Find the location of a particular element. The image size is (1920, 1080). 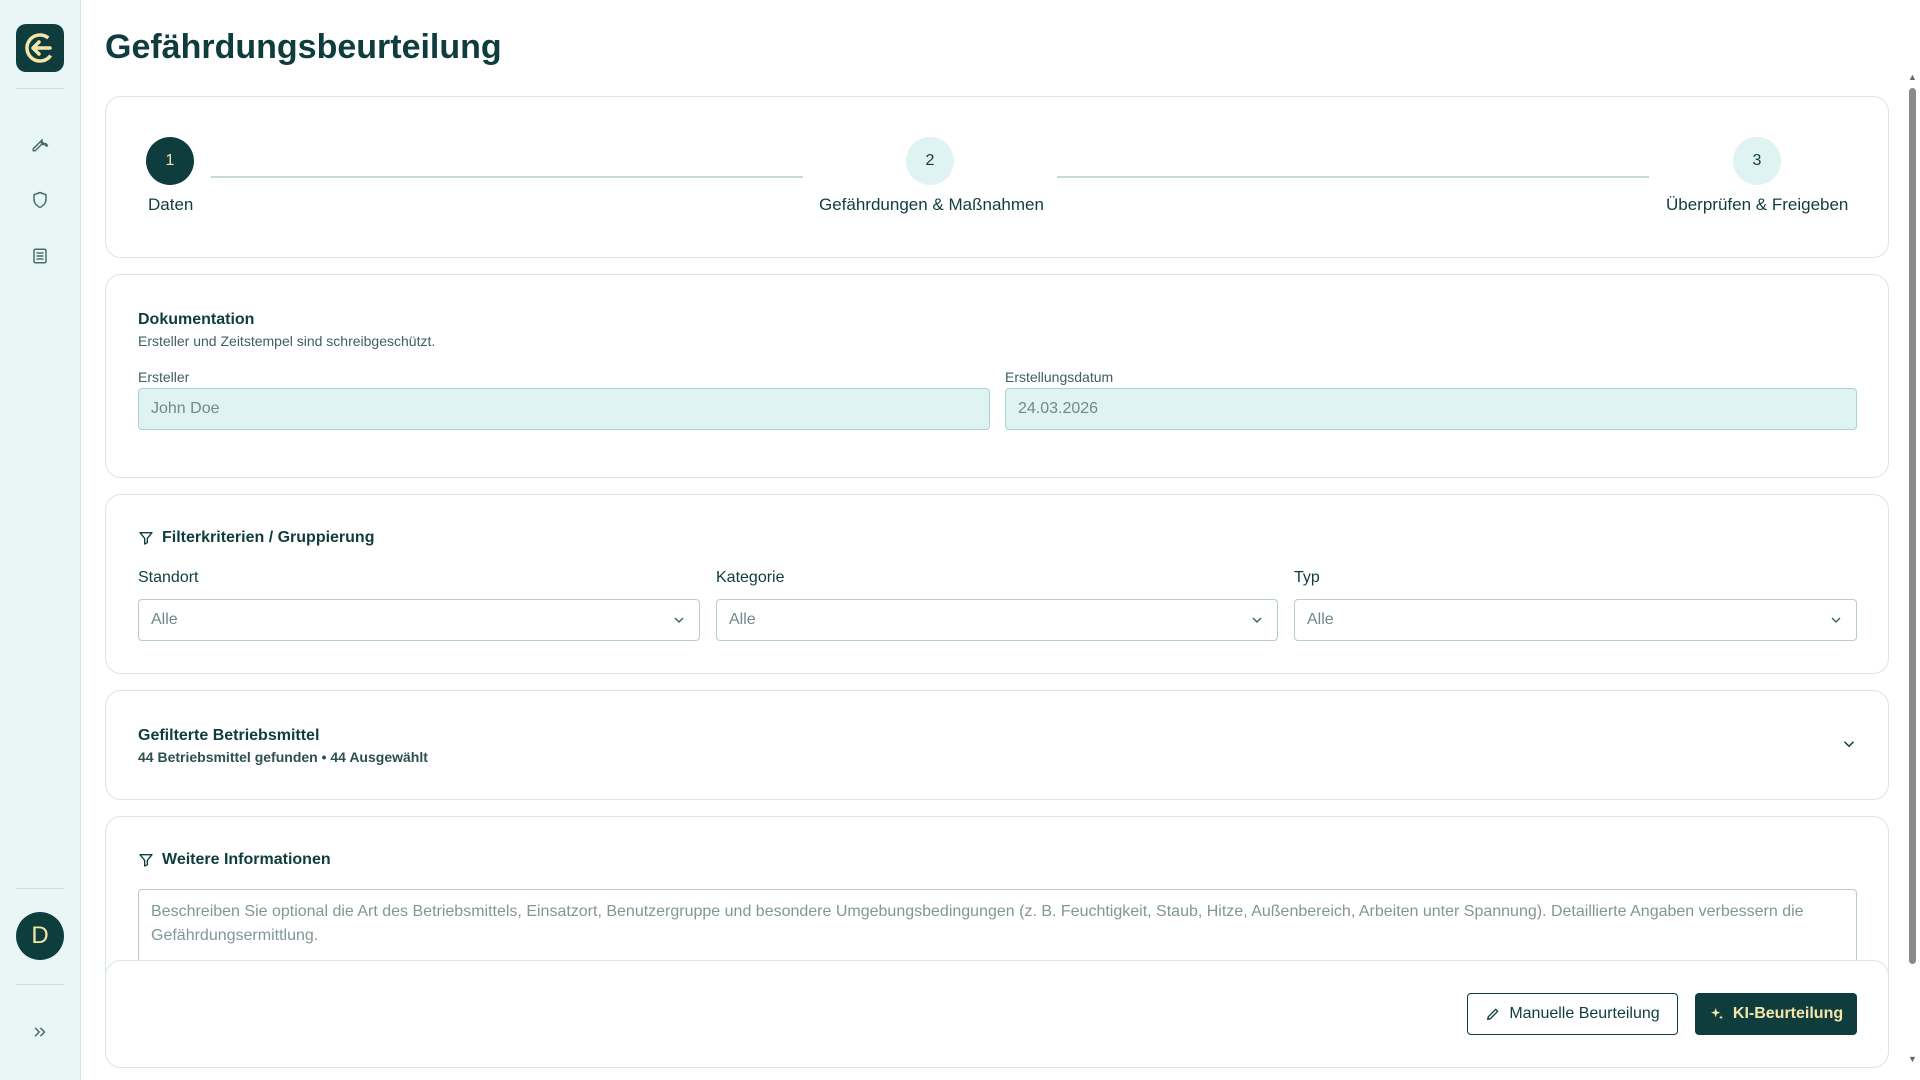

sparkles-icon is located at coordinates (1716, 1014).